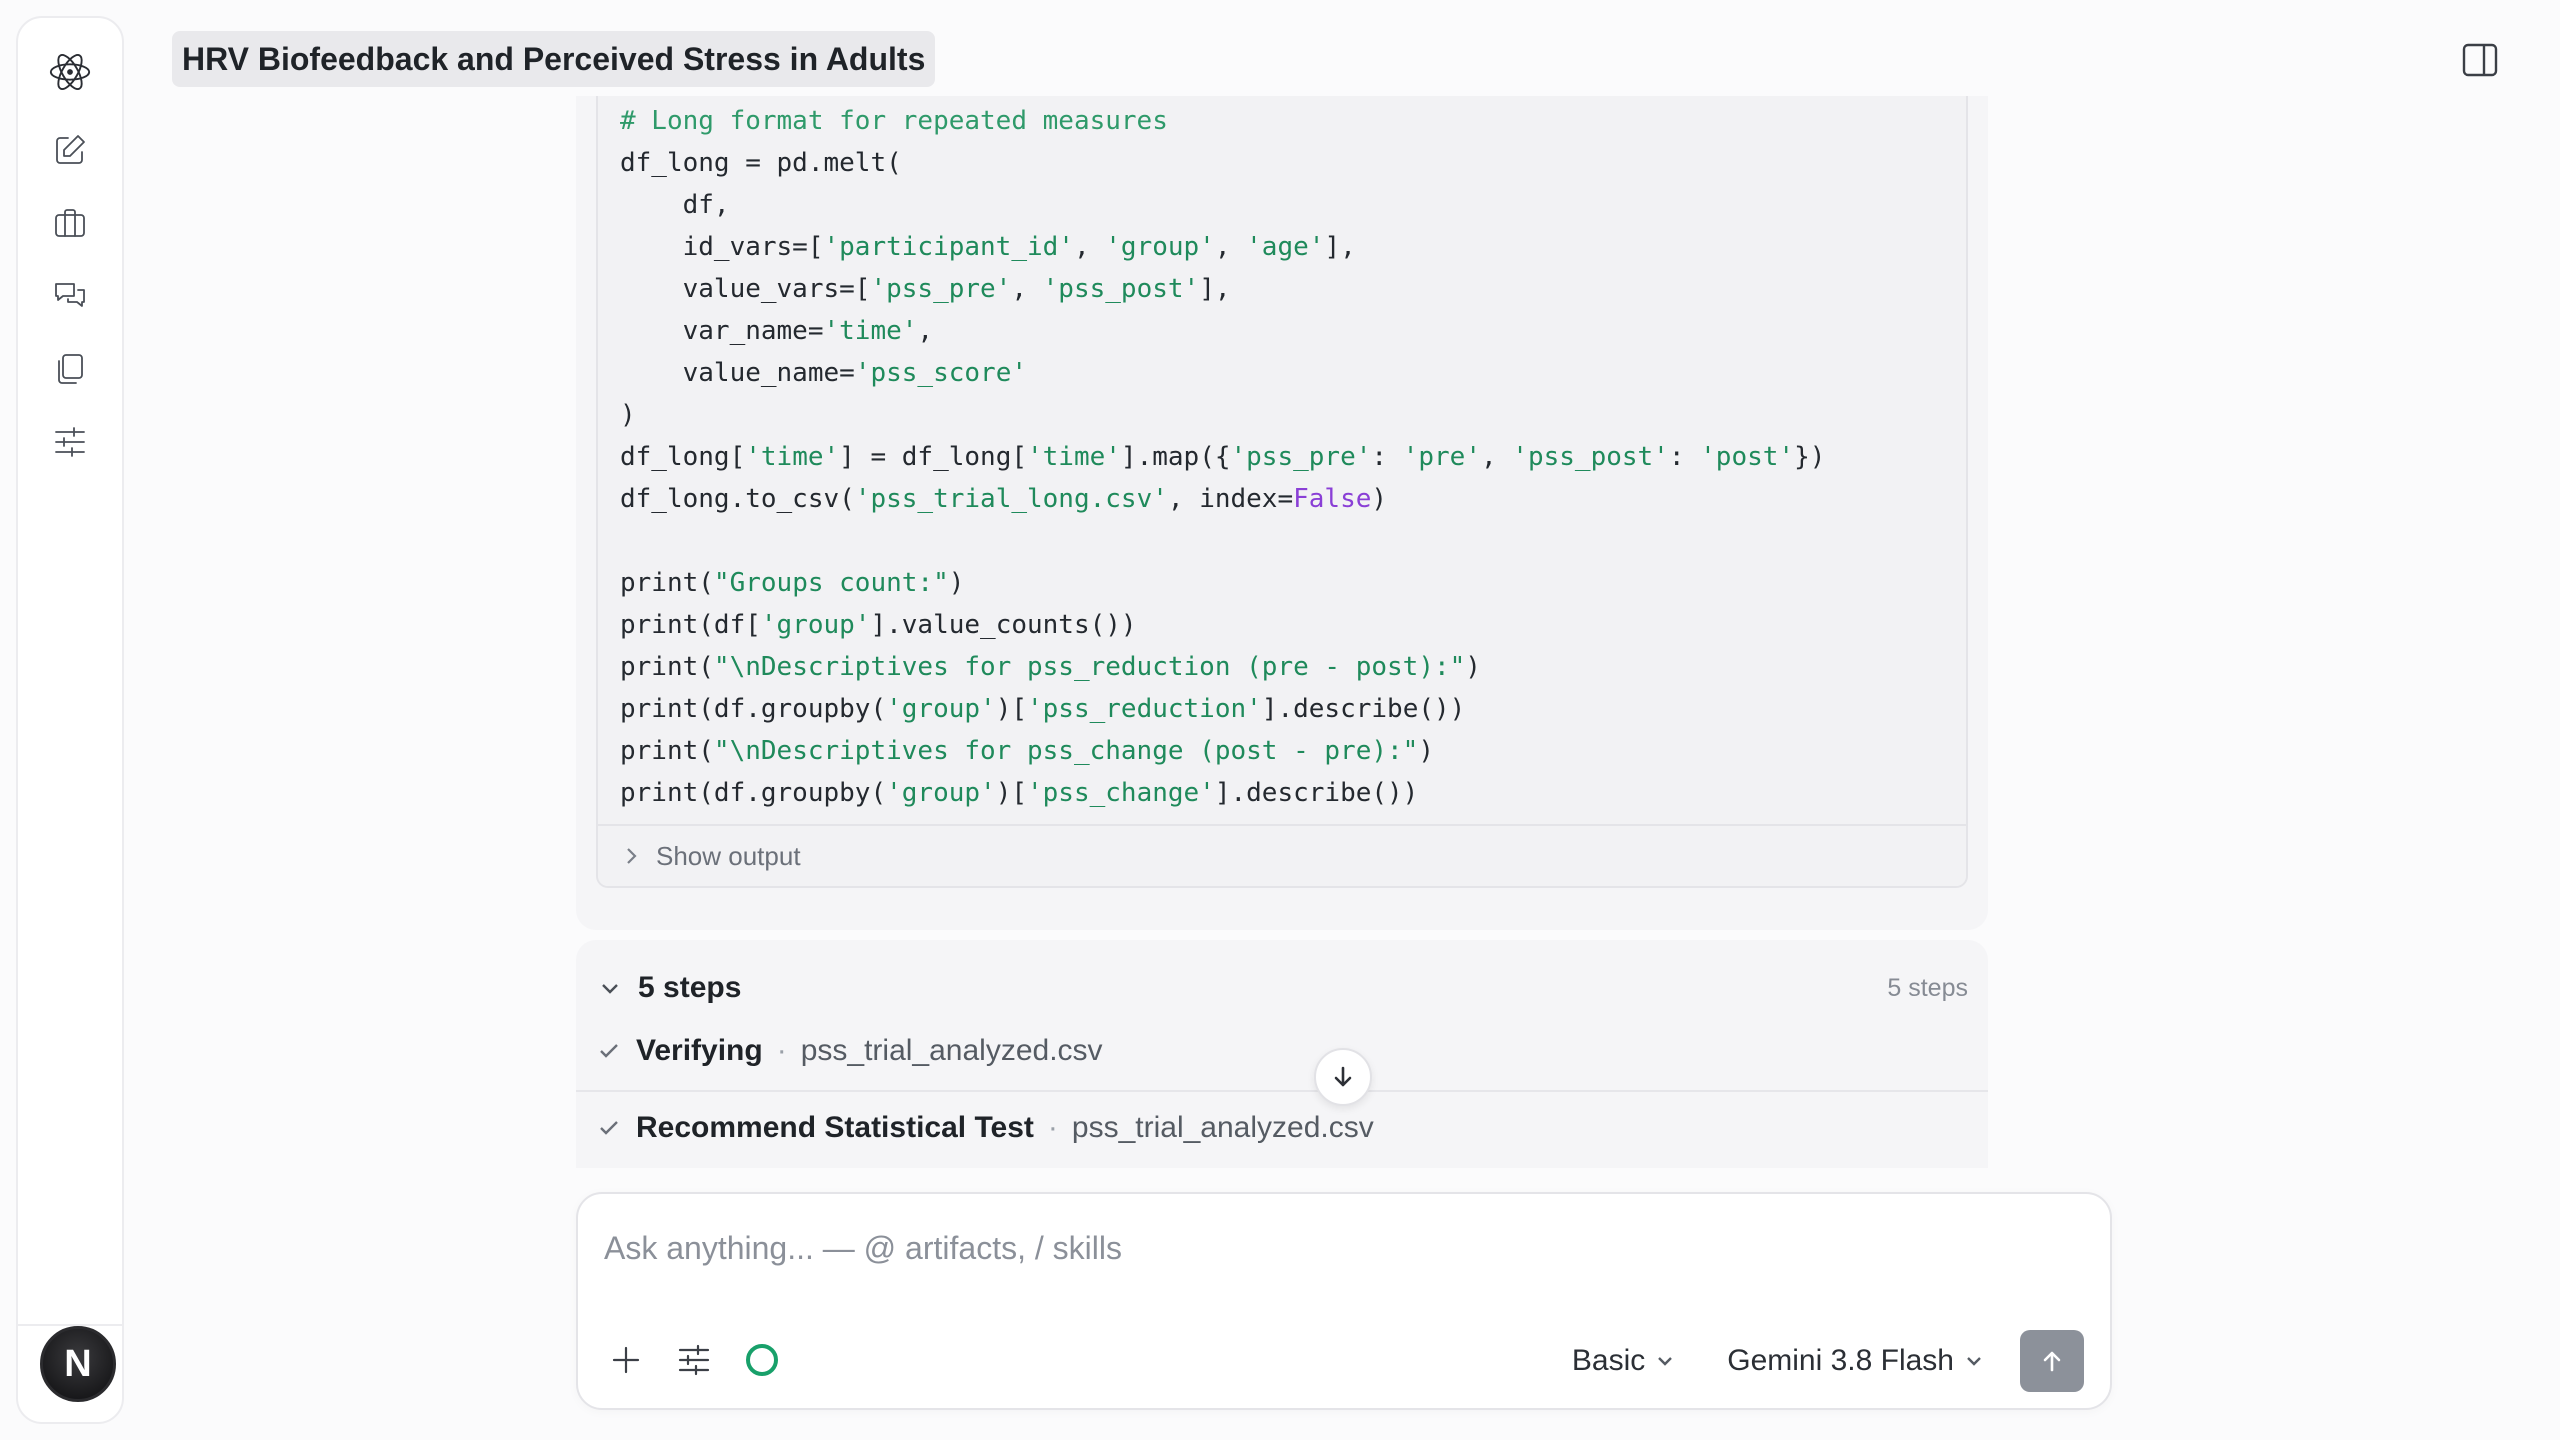  I want to click on code-token: 'pss_score', so click(940, 373).